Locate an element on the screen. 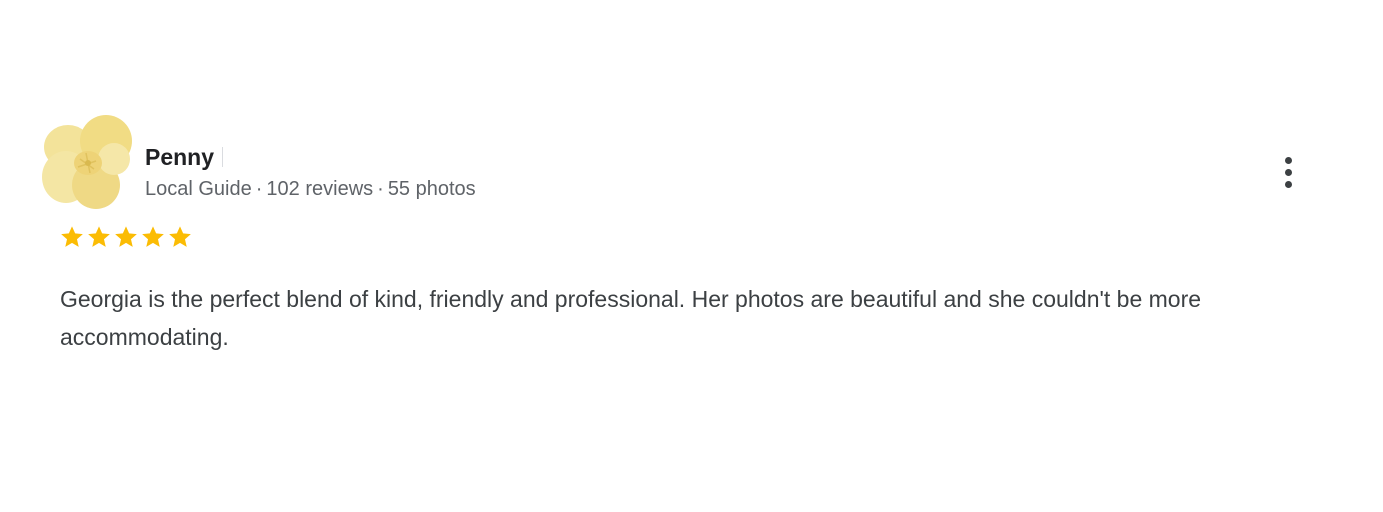 Image resolution: width=1383 pixels, height=512 pixels. reviewer-info: Penny Local Guide · 102 reviews · 55 photos is located at coordinates (310, 172).